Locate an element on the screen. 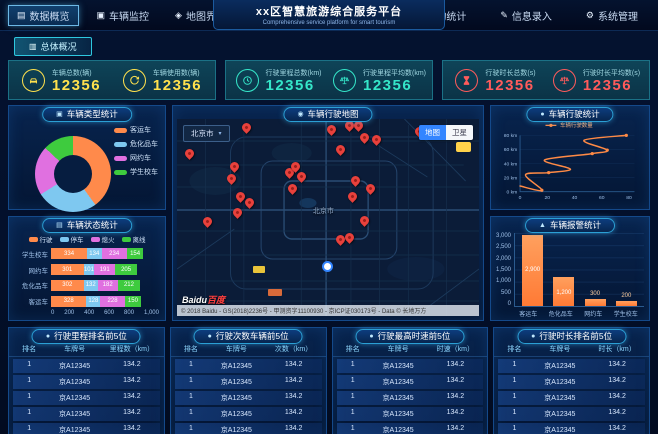  column-header: 车牌号 is located at coordinates (75, 349).